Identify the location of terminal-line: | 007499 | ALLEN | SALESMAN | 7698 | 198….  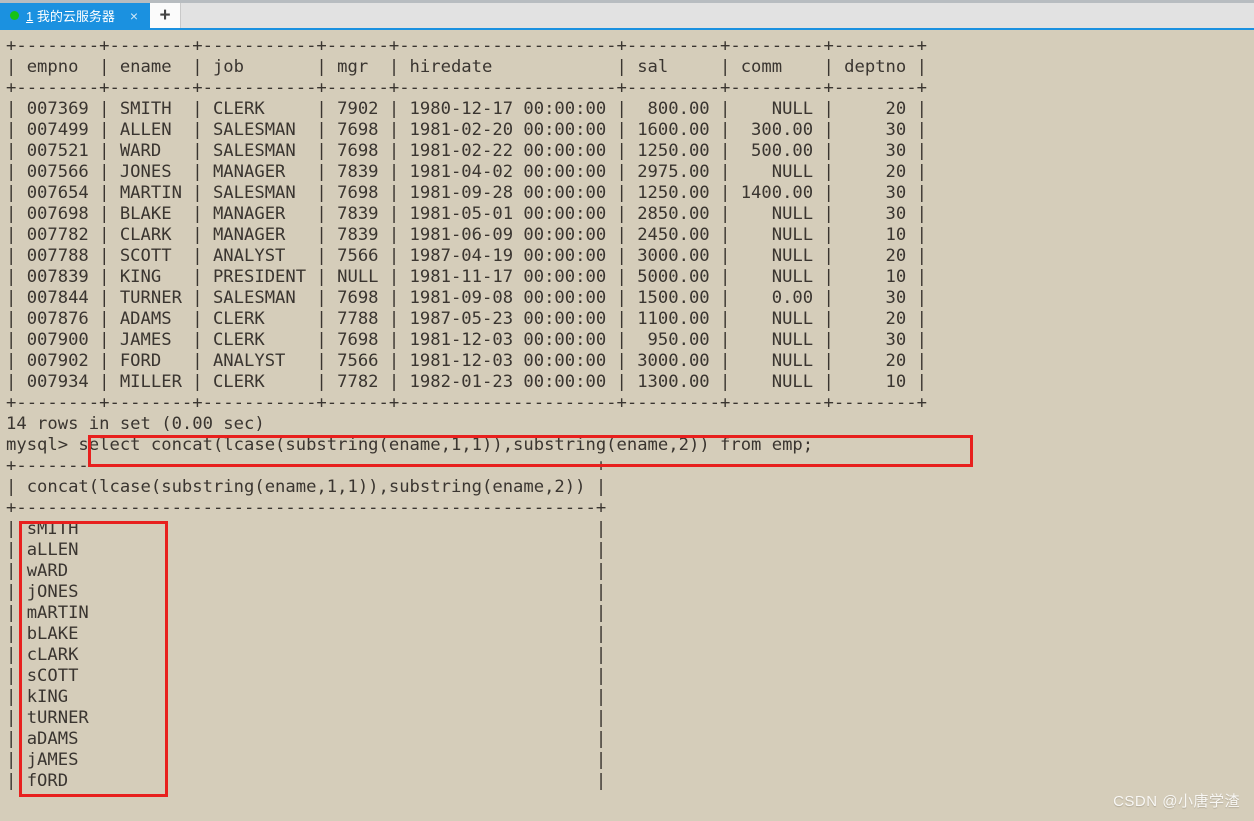
(466, 130).